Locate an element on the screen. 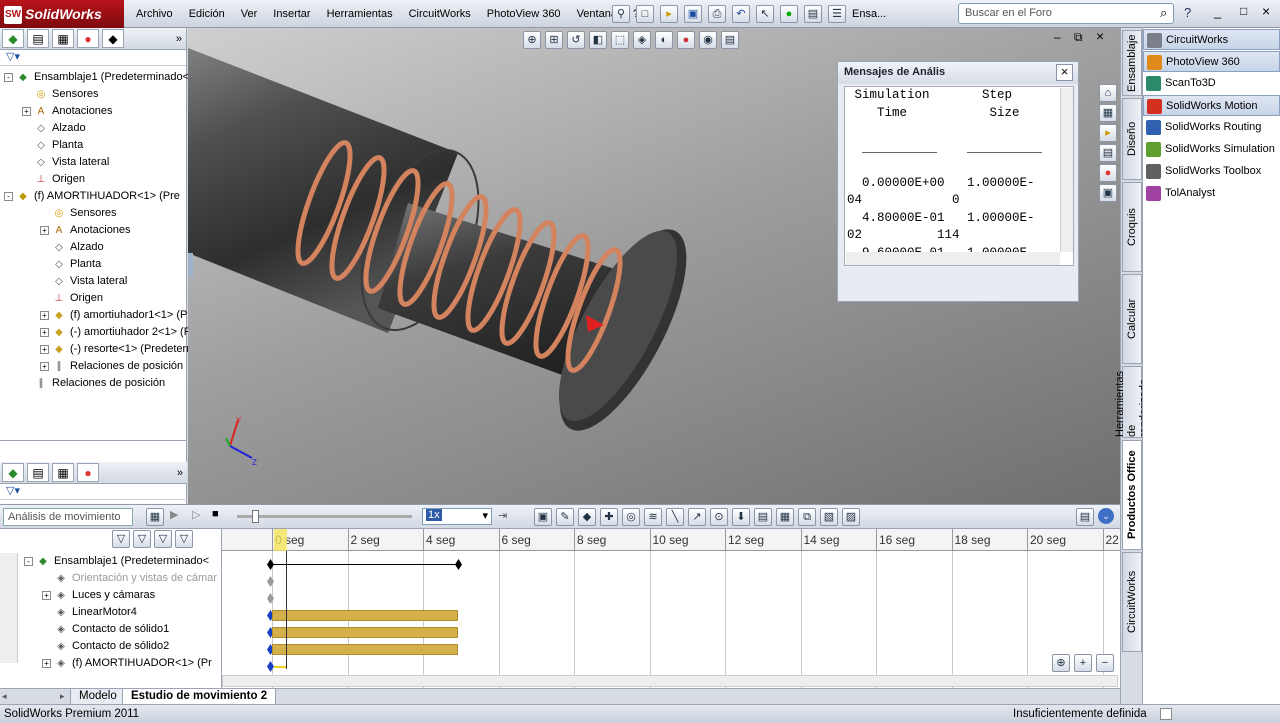  calculate-icon: ▦ is located at coordinates (155, 517).